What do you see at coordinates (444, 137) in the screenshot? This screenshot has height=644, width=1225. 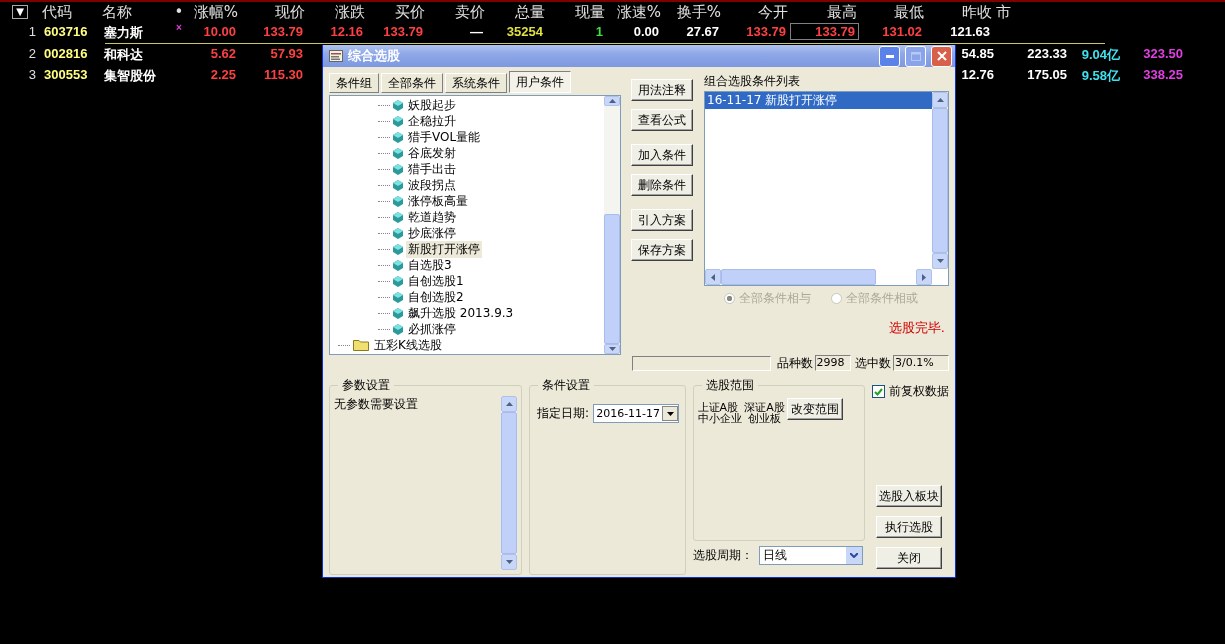 I see `tree-item: 猎手VOL量能` at bounding box center [444, 137].